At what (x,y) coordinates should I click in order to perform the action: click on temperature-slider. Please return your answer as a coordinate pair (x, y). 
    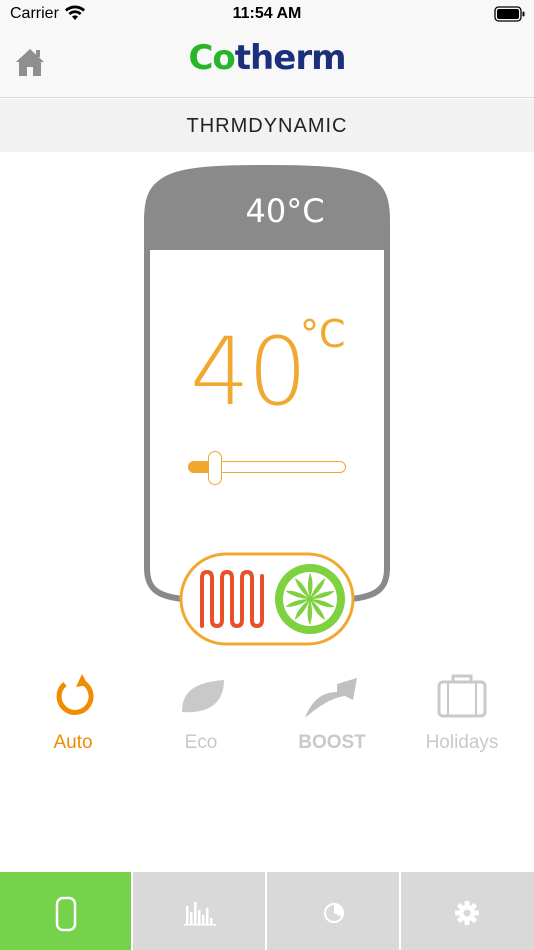
    Looking at the image, I should click on (267, 468).